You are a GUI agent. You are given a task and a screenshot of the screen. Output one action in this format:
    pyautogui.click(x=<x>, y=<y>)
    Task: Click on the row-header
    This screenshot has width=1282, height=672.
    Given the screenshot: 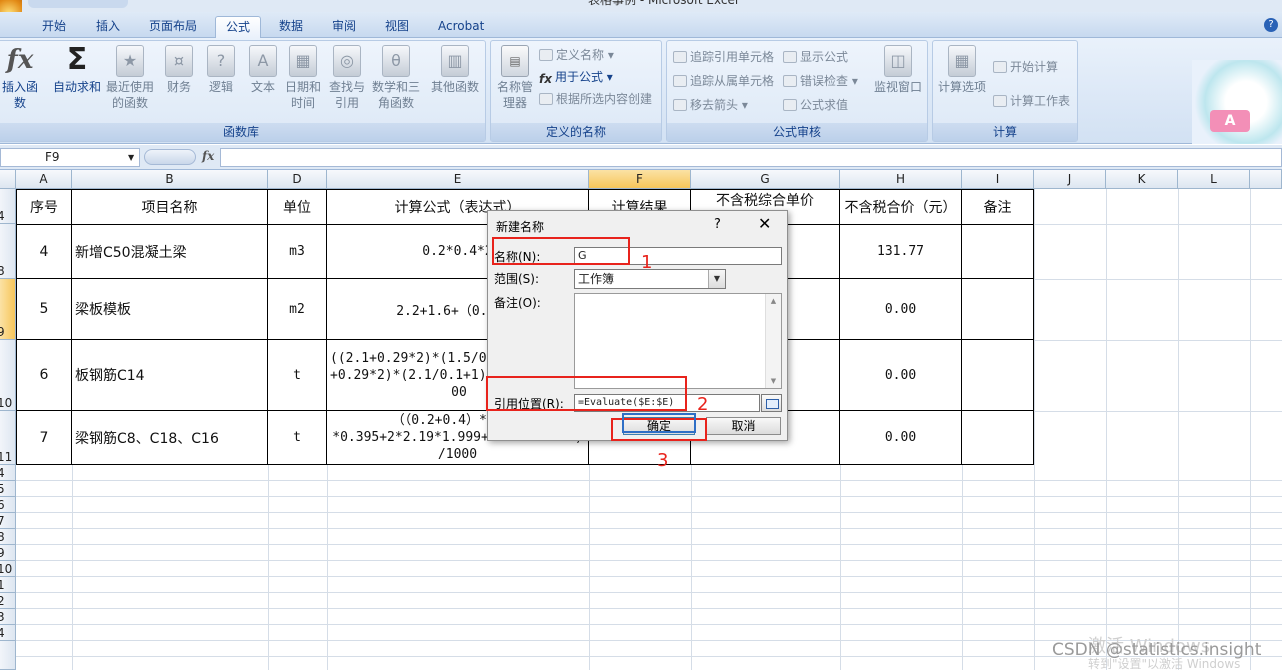 What is the action you would take?
    pyautogui.click(x=8, y=655)
    